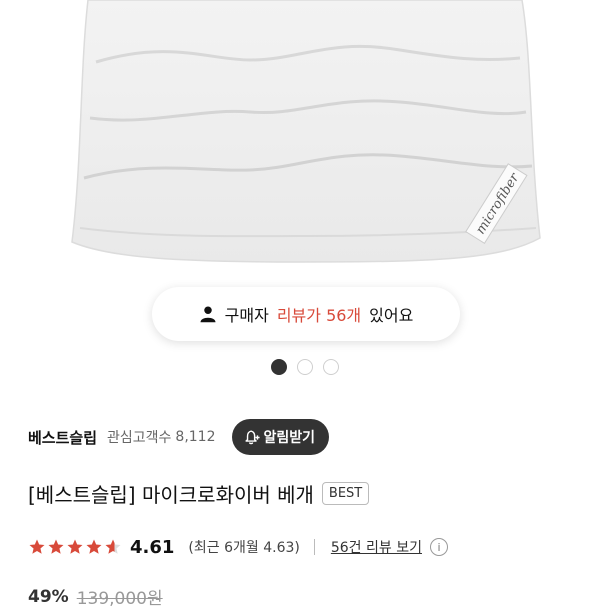  I want to click on seller-row: 베스트슬립 관심고객수 8,112 알림받기, so click(179, 437).